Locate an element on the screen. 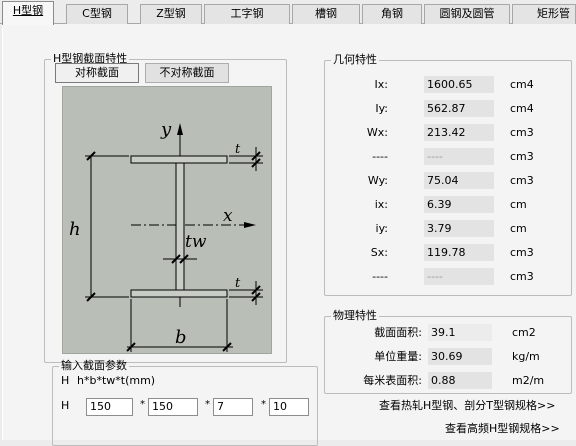  iy-moment-unit: cm4 is located at coordinates (522, 108).